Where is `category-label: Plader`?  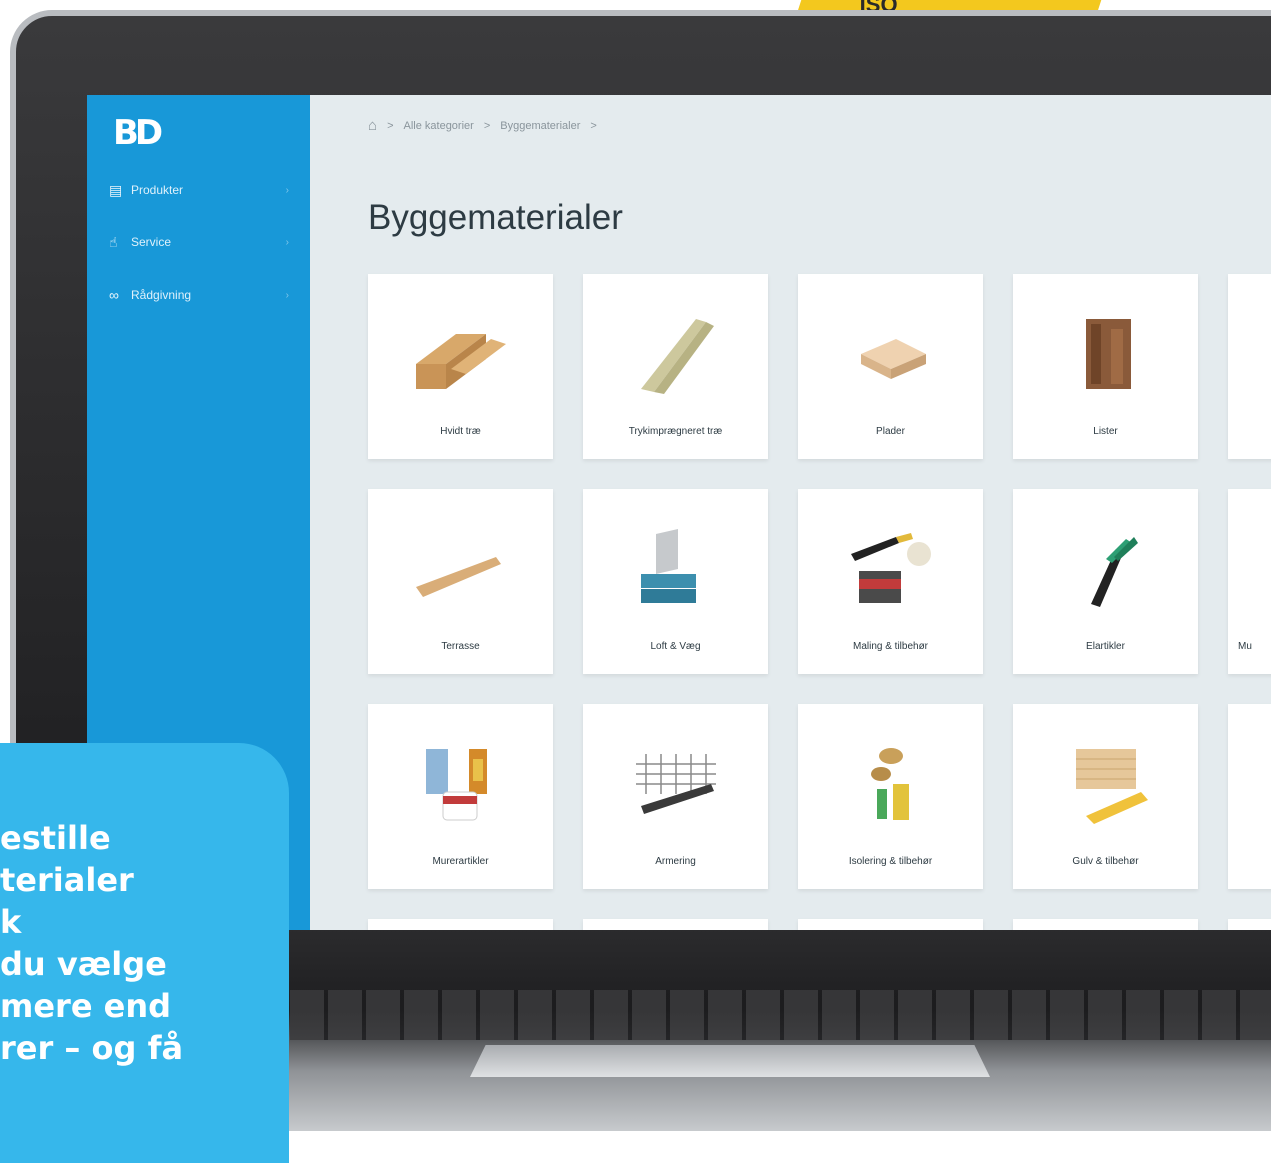
category-label: Plader is located at coordinates (890, 431).